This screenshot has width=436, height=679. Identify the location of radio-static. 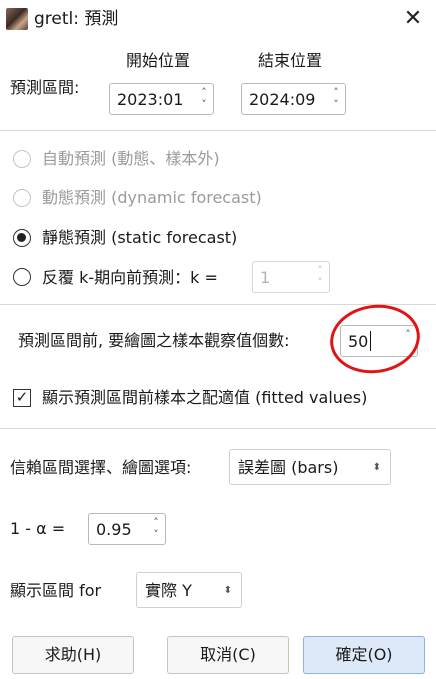
(22, 238).